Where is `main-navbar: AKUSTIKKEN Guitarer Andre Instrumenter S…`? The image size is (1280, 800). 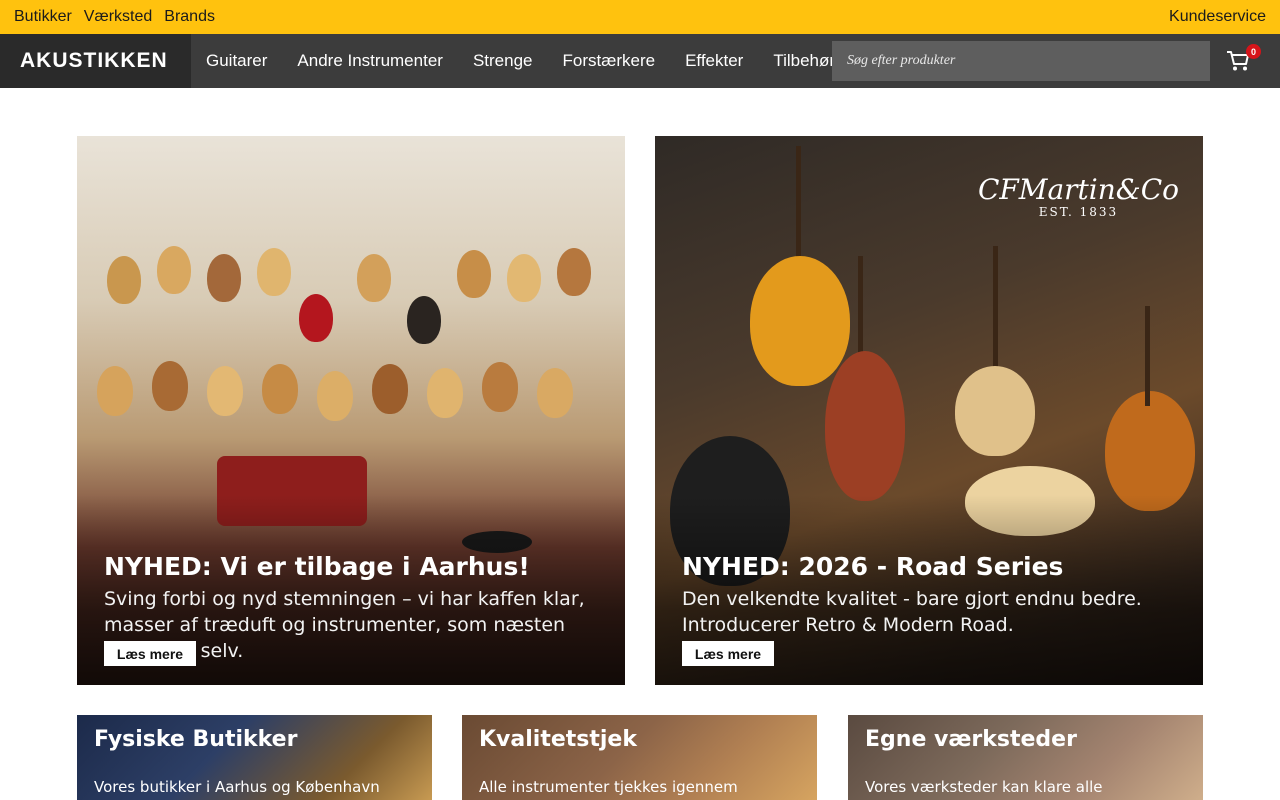
main-navbar: AKUSTIKKEN Guitarer Andre Instrumenter S… is located at coordinates (640, 61).